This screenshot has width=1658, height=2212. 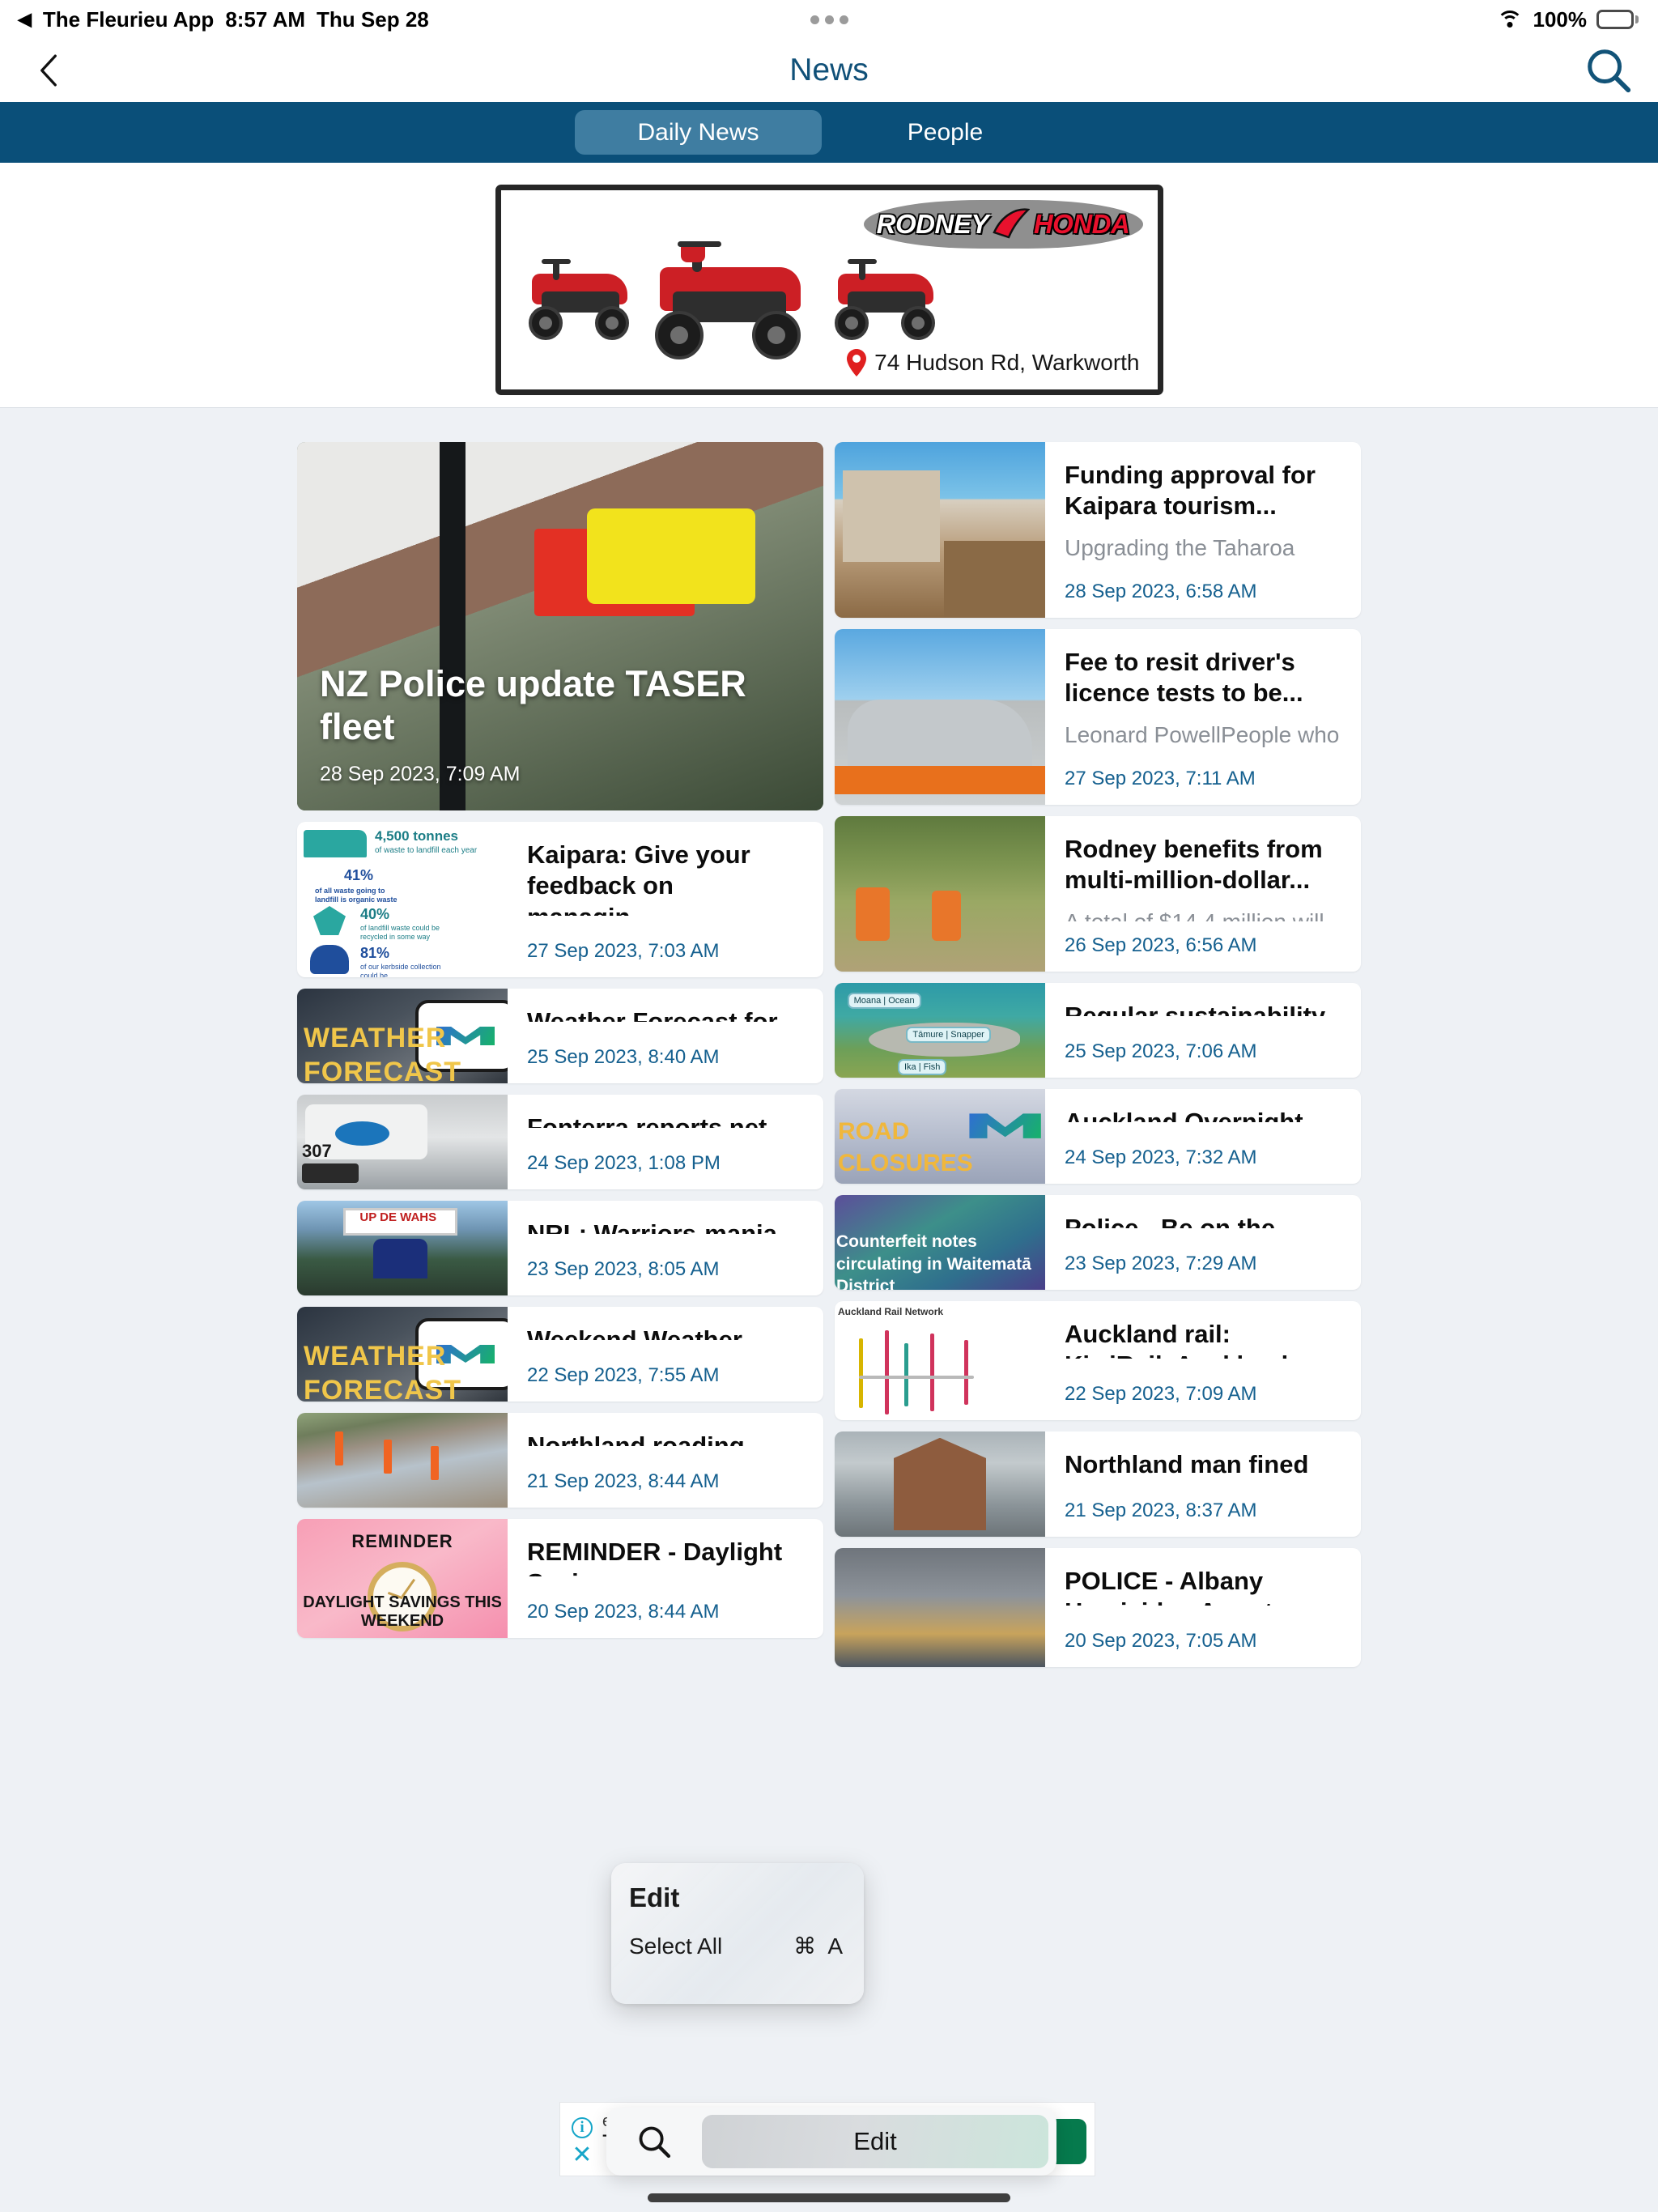 I want to click on article-date: 27 Sep 2023, 7:03 AM, so click(x=623, y=951).